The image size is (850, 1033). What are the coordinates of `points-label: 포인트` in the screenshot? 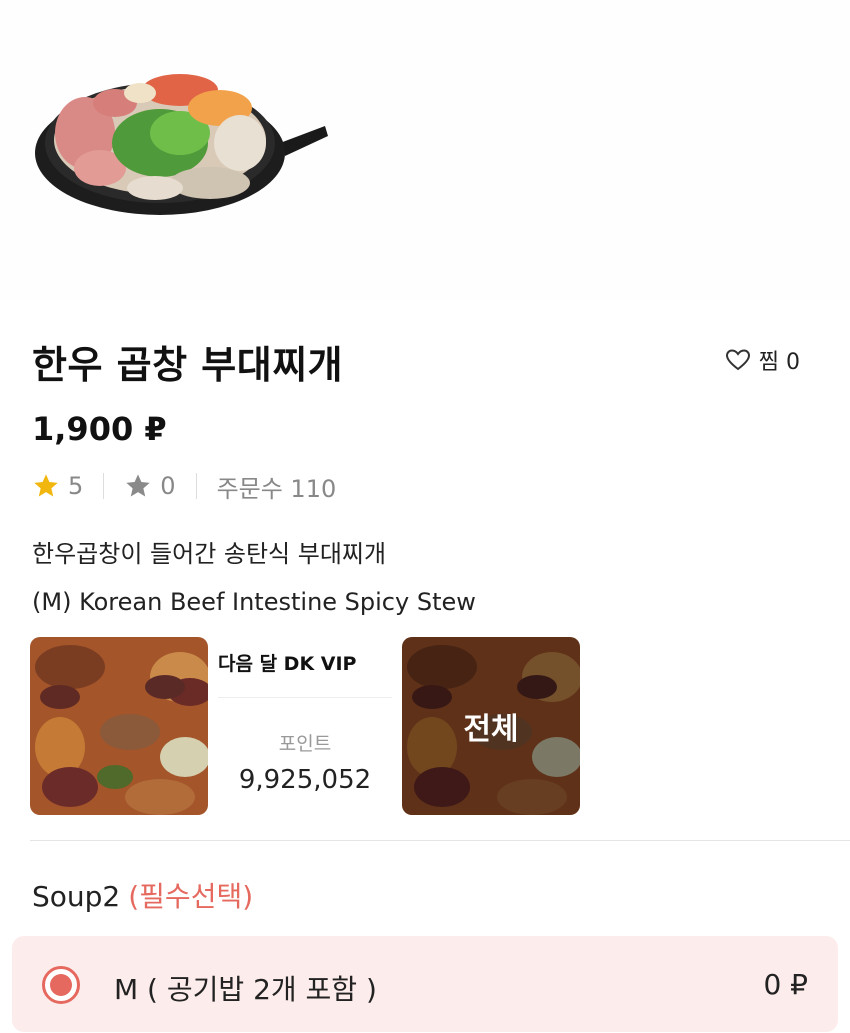 It's located at (305, 744).